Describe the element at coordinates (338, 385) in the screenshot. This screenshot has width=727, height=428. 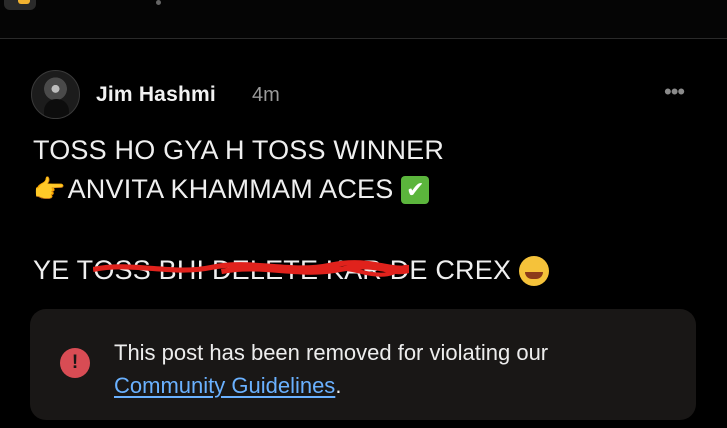
I see `notice-suffix: .` at that location.